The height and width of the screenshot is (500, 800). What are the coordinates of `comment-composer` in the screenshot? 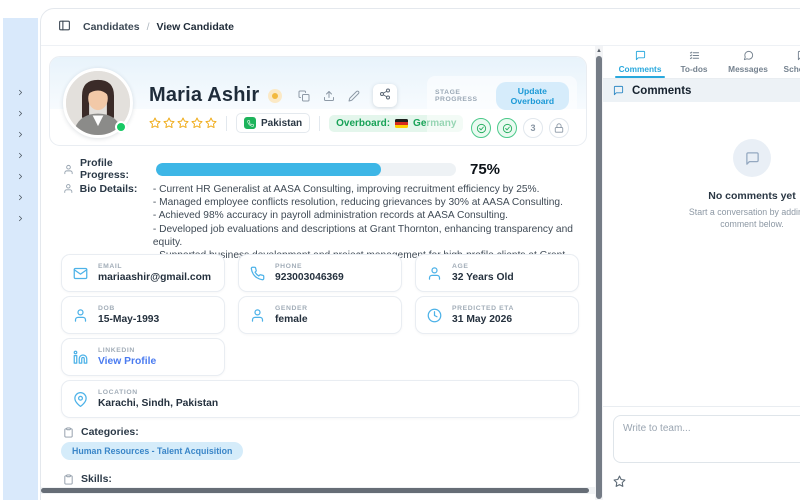 It's located at (701, 453).